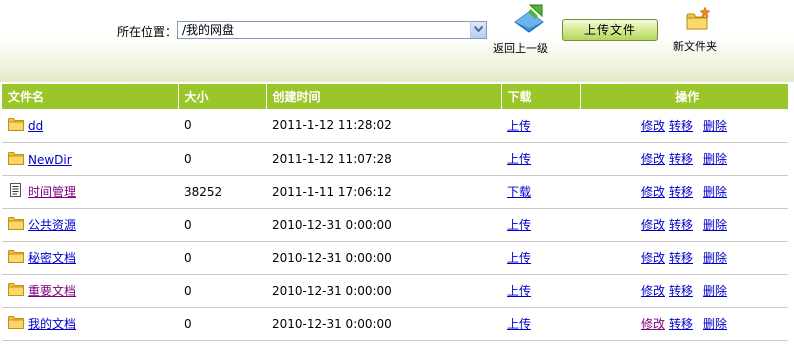 This screenshot has width=794, height=344. Describe the element at coordinates (52, 192) in the screenshot. I see `file-name-link: 时间管理` at that location.